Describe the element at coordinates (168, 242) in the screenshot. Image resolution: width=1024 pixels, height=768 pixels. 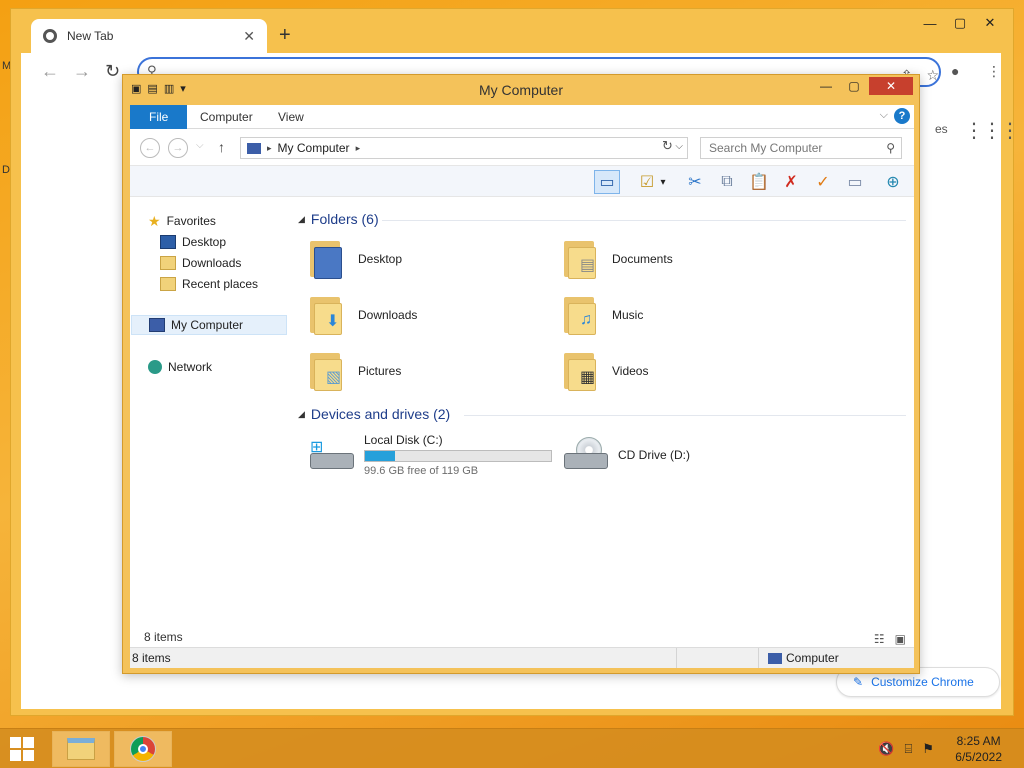
I see `desktop-icon` at that location.